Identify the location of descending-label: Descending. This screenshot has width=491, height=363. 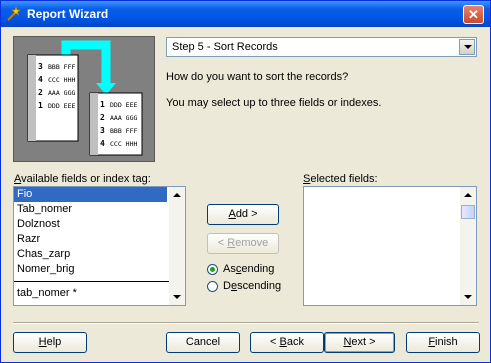
(252, 286).